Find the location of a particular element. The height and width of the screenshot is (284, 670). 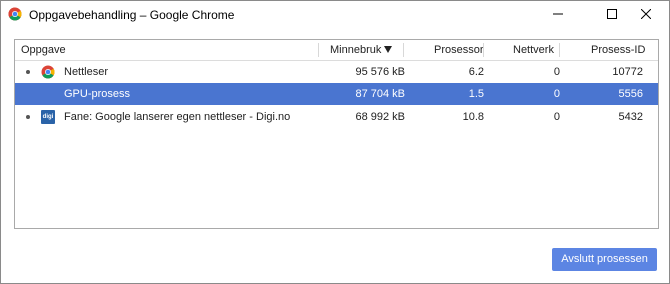

digi-favicon-icon: digi is located at coordinates (48, 117).